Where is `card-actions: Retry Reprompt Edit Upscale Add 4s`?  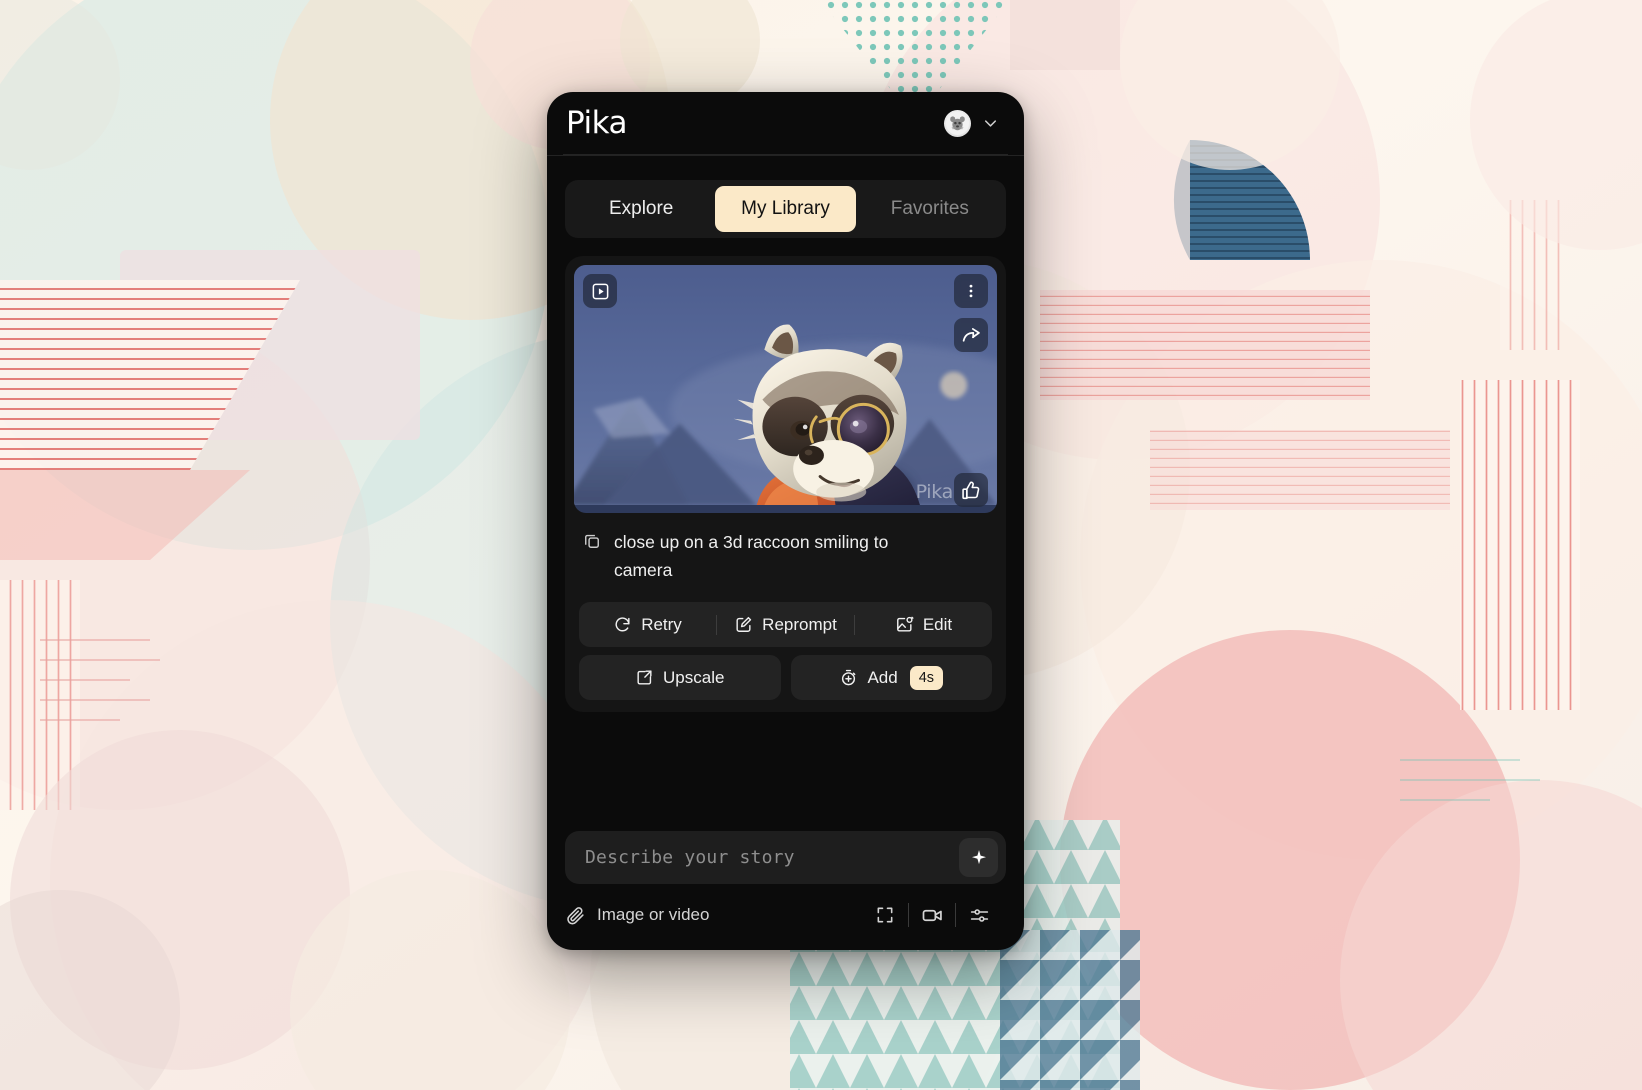
card-actions: Retry Reprompt Edit Upscale Add 4s is located at coordinates (785, 644).